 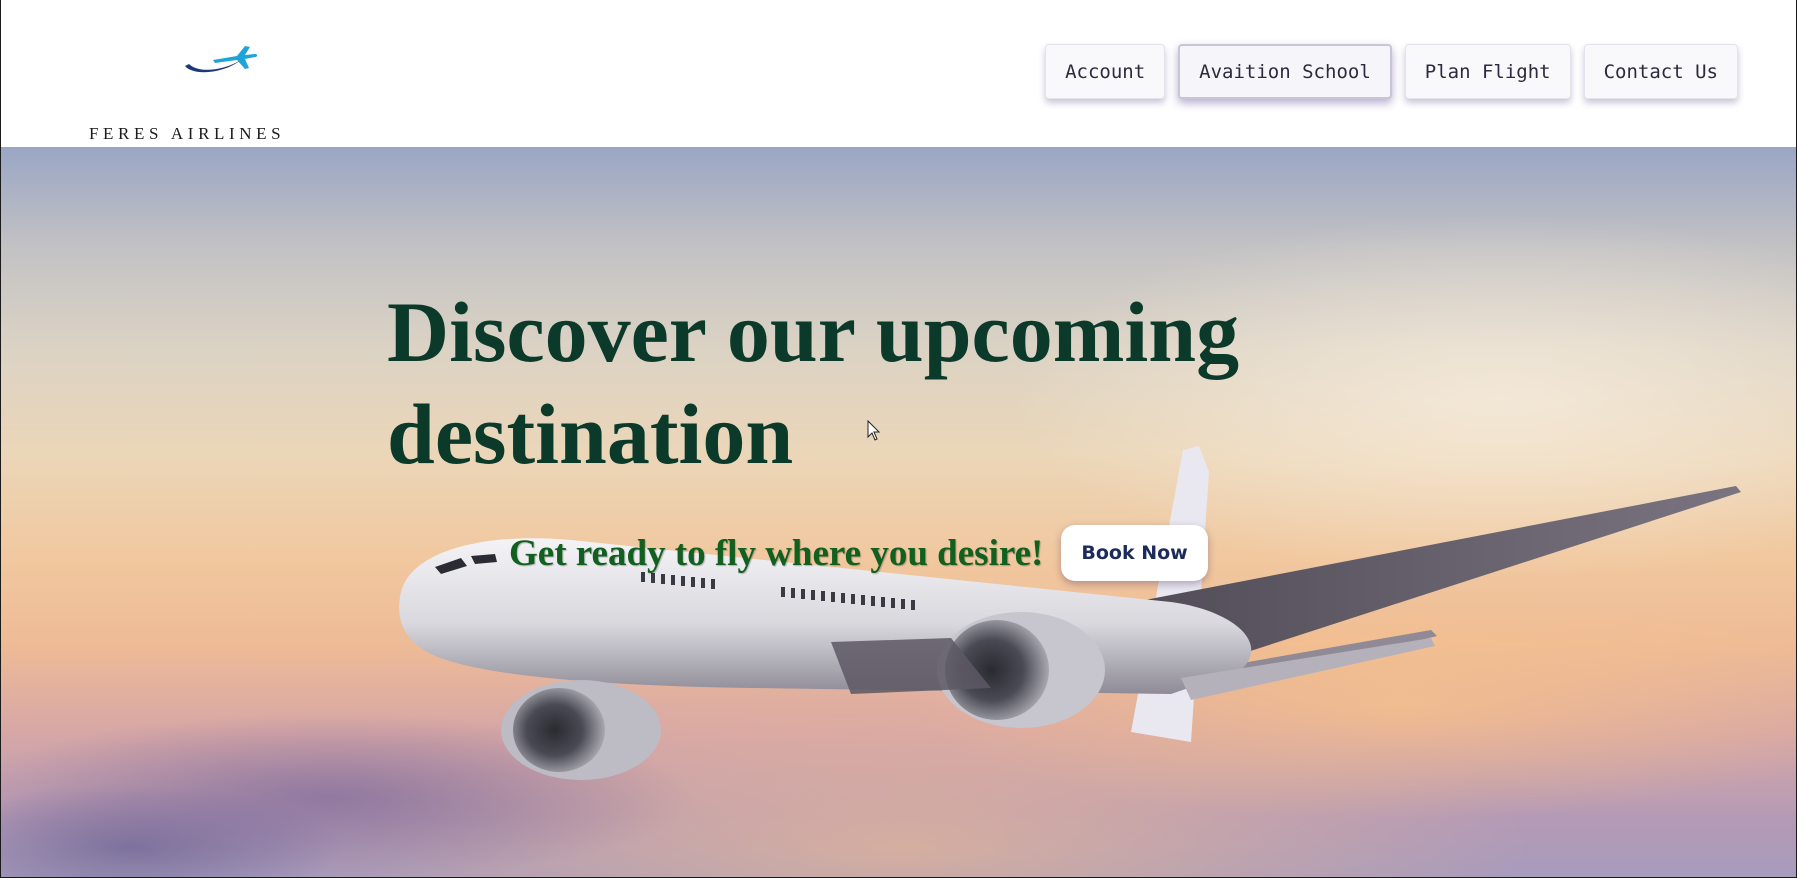 I want to click on nav-aviation-school-button: Avaition School, so click(x=1285, y=71).